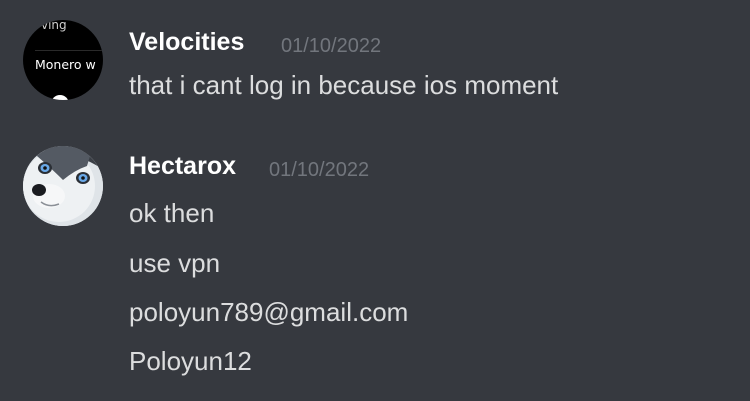  I want to click on avatar-caption-top: ving, so click(54, 26).